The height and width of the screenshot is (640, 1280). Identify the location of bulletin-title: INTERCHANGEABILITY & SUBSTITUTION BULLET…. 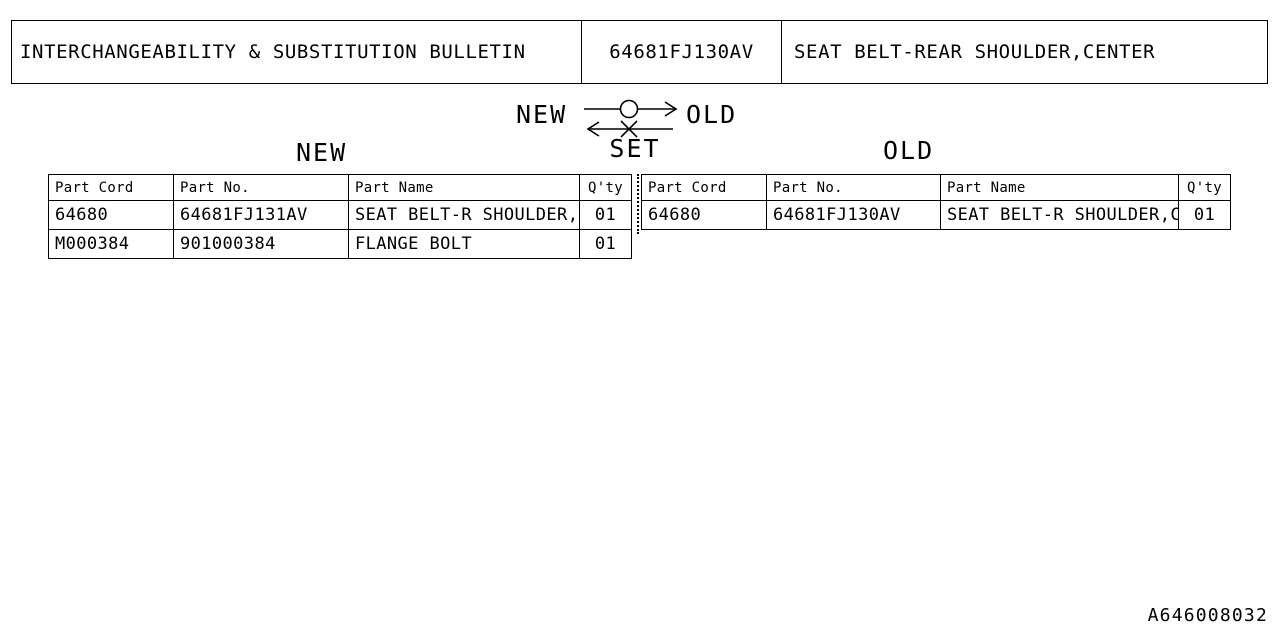
(273, 52).